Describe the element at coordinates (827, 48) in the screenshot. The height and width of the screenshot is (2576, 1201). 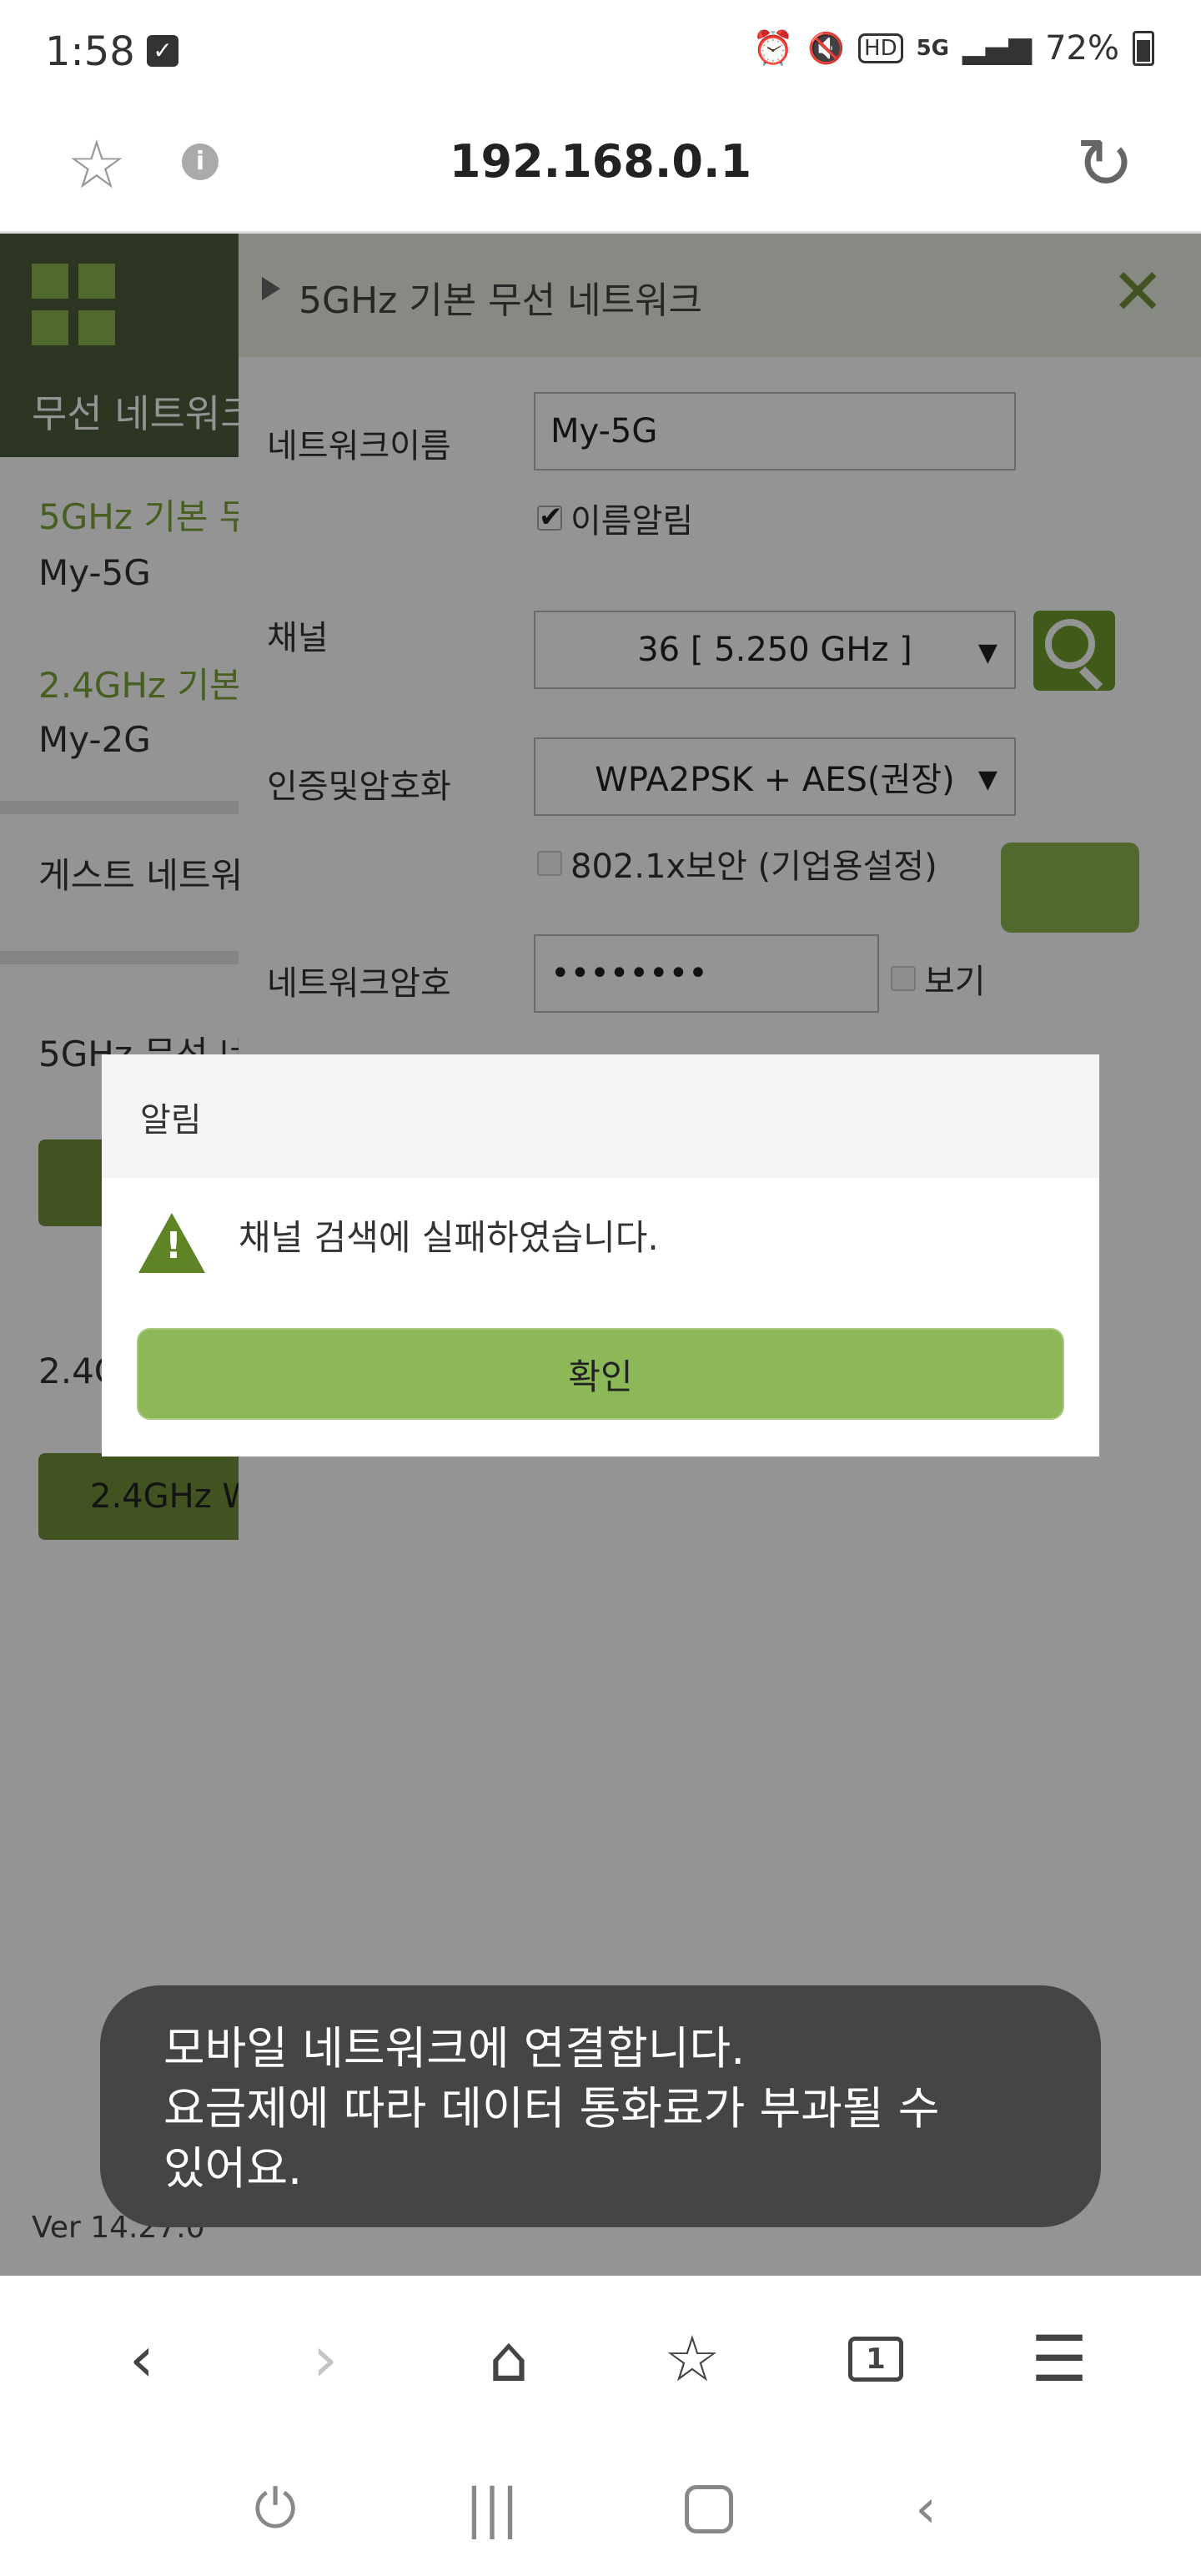
I see `mute-icon: 🔇` at that location.